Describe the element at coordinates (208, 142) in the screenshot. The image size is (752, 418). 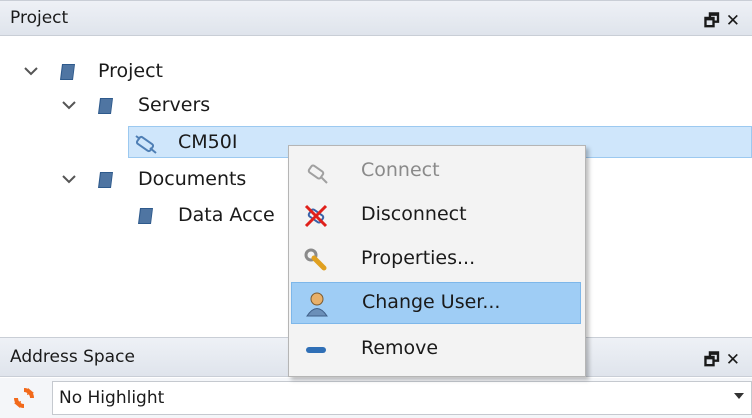
I see `tree-label-cm50i: CM50I` at that location.